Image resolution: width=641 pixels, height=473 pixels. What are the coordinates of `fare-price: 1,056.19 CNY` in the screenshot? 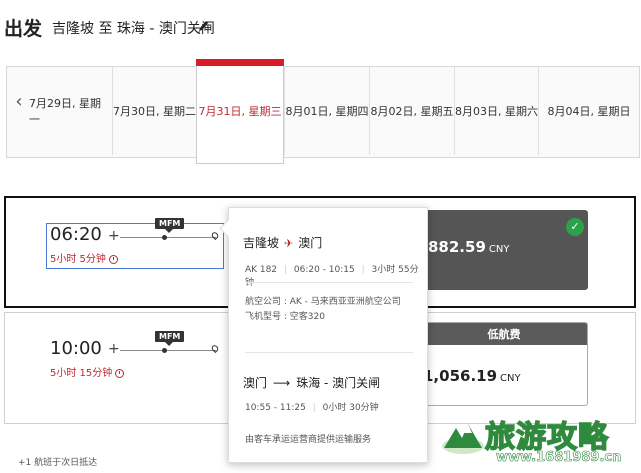 It's located at (472, 376).